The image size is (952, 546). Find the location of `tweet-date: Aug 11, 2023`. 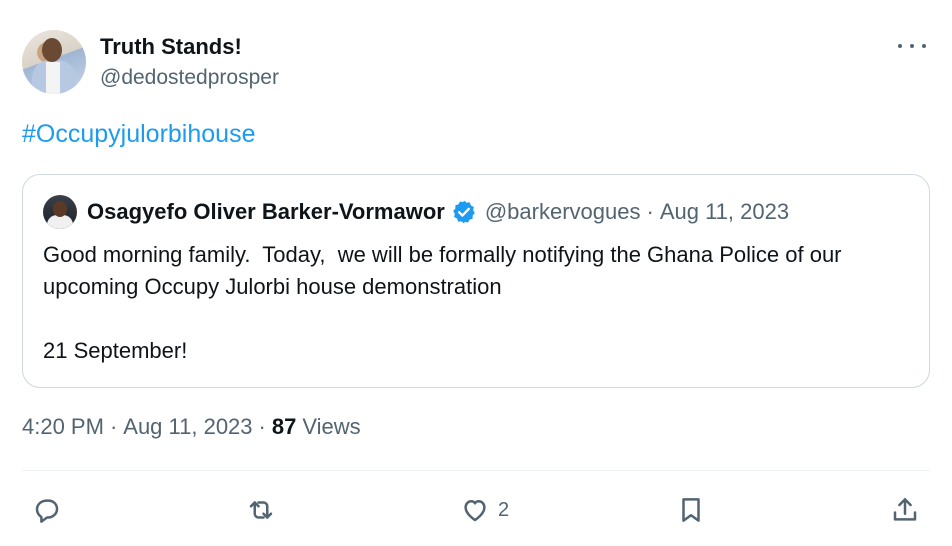

tweet-date: Aug 11, 2023 is located at coordinates (187, 427).